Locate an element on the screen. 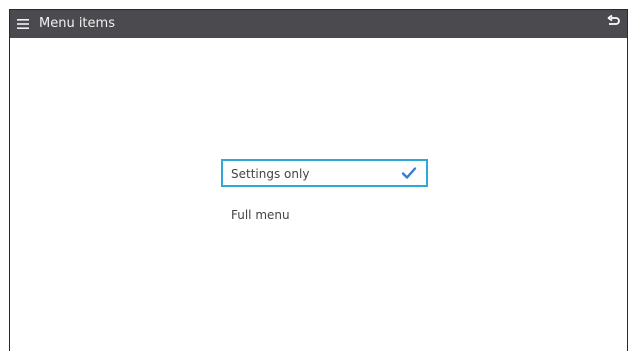 The image size is (639, 351). option-full-menu: Full menu is located at coordinates (324, 214).